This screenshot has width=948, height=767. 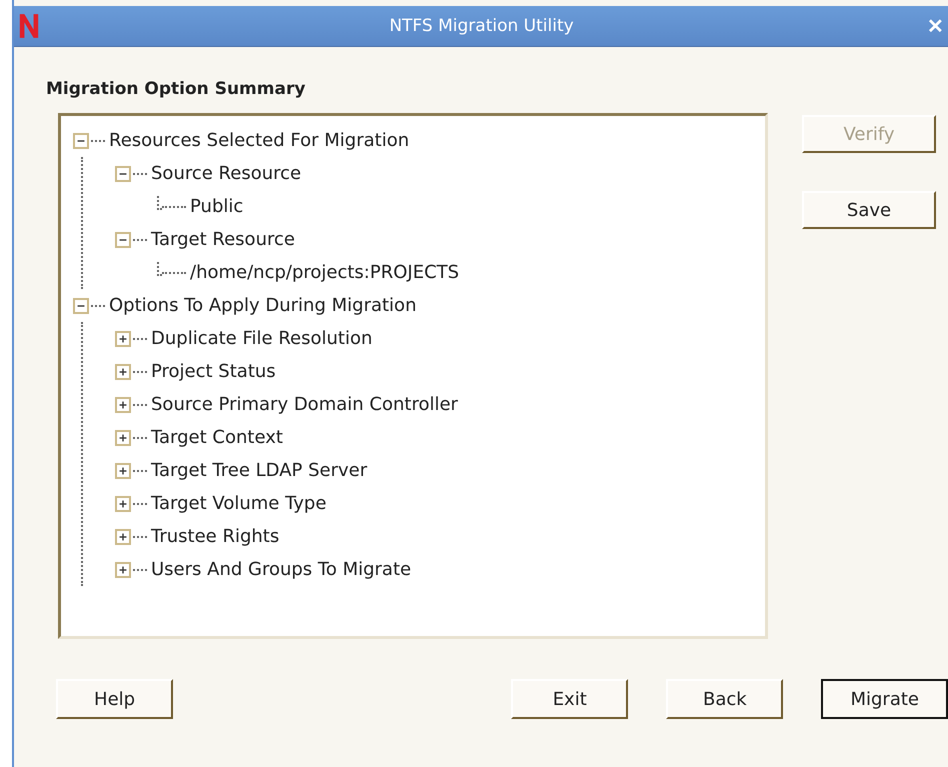 What do you see at coordinates (217, 437) in the screenshot?
I see `tree-item: Target Context` at bounding box center [217, 437].